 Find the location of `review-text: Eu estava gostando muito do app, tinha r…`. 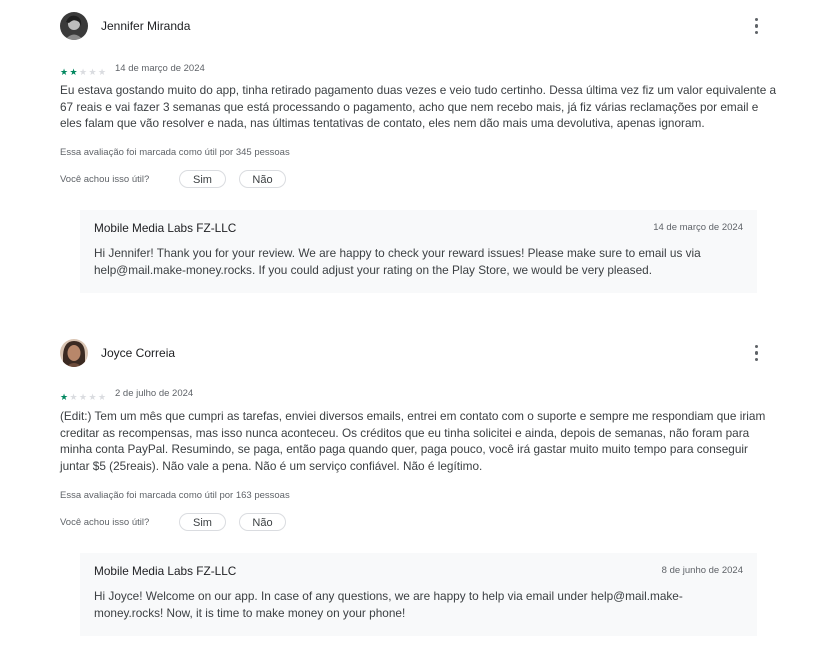

review-text: Eu estava gostando muito do app, tinha r… is located at coordinates (418, 107).